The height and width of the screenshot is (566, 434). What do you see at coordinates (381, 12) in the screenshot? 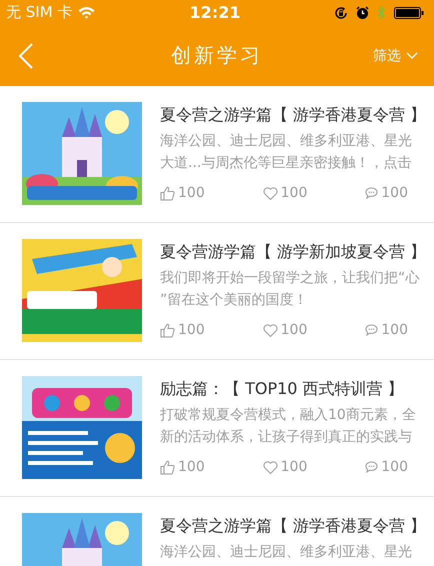
I see `bluetooth-icon` at bounding box center [381, 12].